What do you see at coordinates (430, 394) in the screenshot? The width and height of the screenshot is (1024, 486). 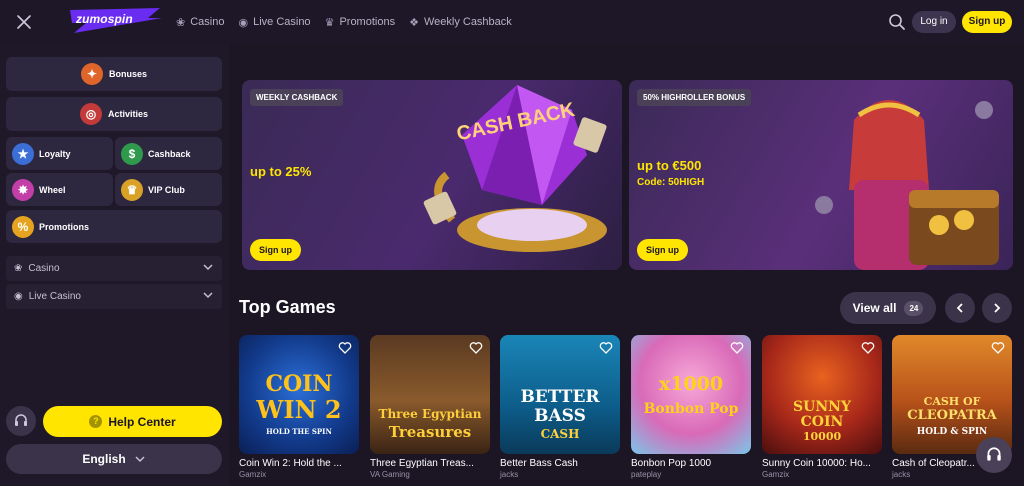 I see `game-thumbnail: Three Egyptian Treasures` at bounding box center [430, 394].